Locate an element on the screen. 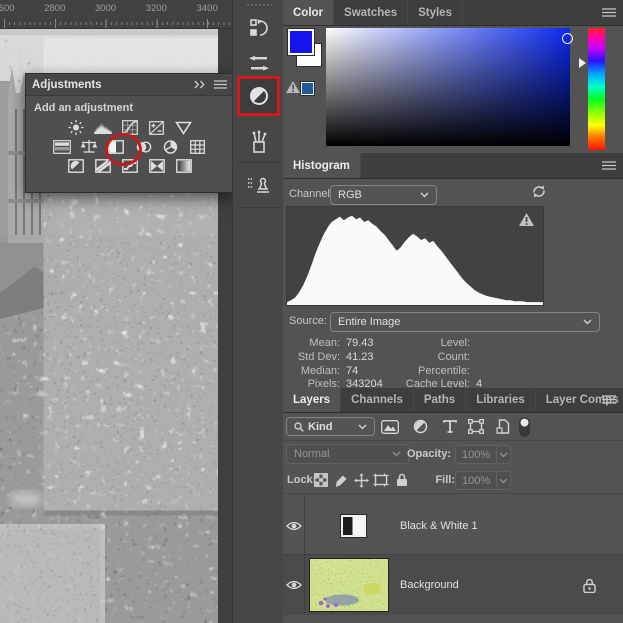  uncached-data-warning-icon is located at coordinates (526, 219).